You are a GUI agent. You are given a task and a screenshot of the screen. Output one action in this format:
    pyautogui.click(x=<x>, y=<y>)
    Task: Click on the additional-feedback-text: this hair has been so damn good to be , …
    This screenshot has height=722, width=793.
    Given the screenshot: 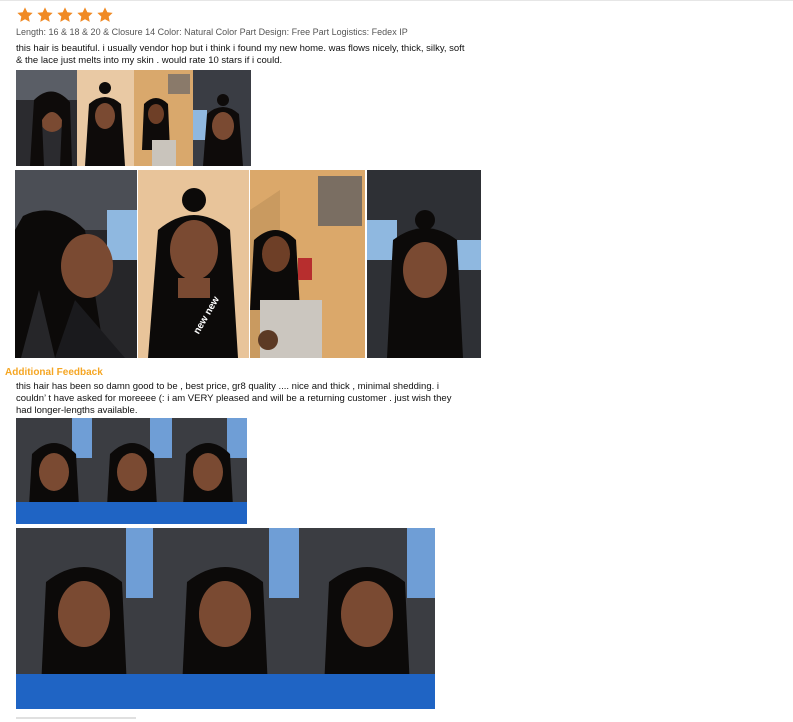 What is the action you would take?
    pyautogui.click(x=234, y=398)
    